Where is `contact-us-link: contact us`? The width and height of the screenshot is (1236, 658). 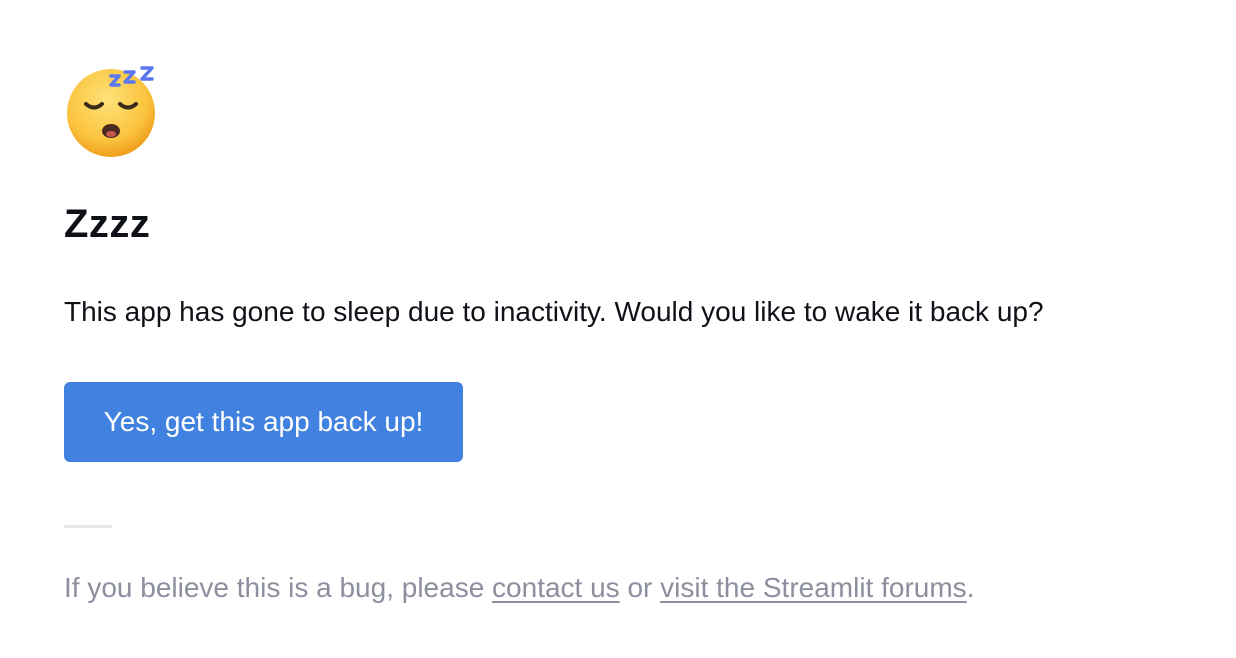 contact-us-link: contact us is located at coordinates (556, 587).